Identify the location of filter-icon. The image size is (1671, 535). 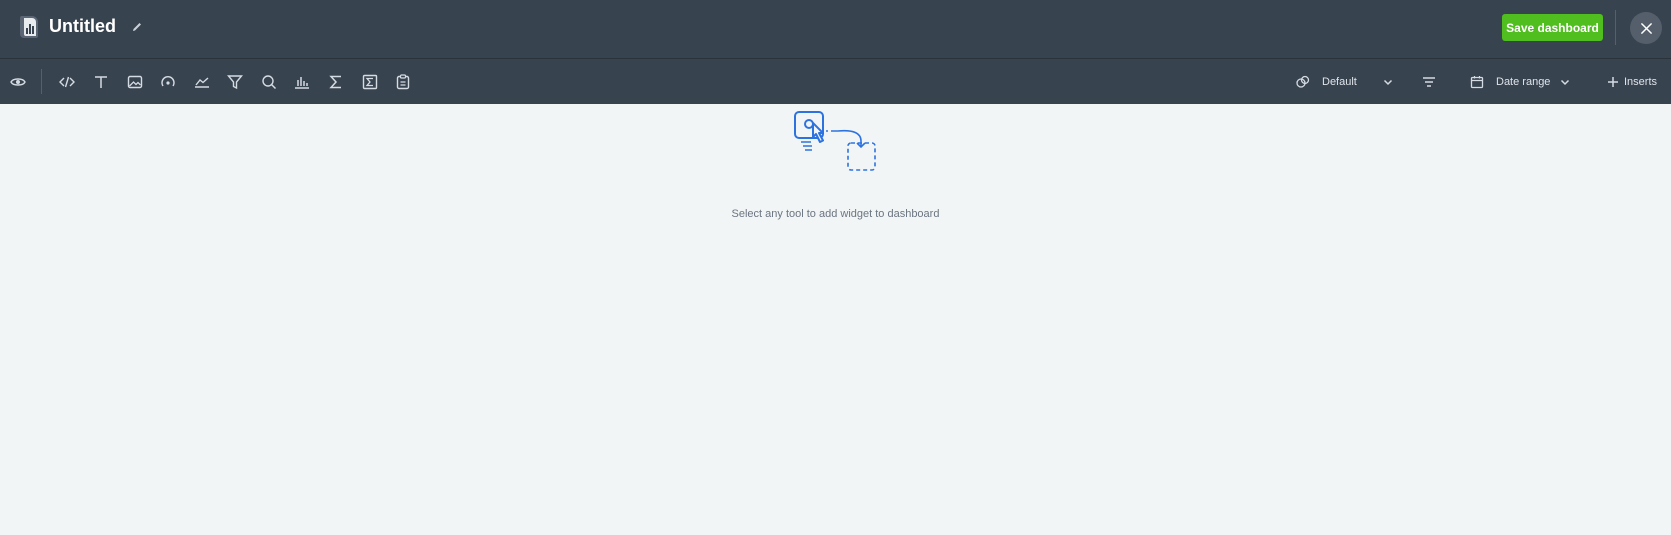
(1429, 82).